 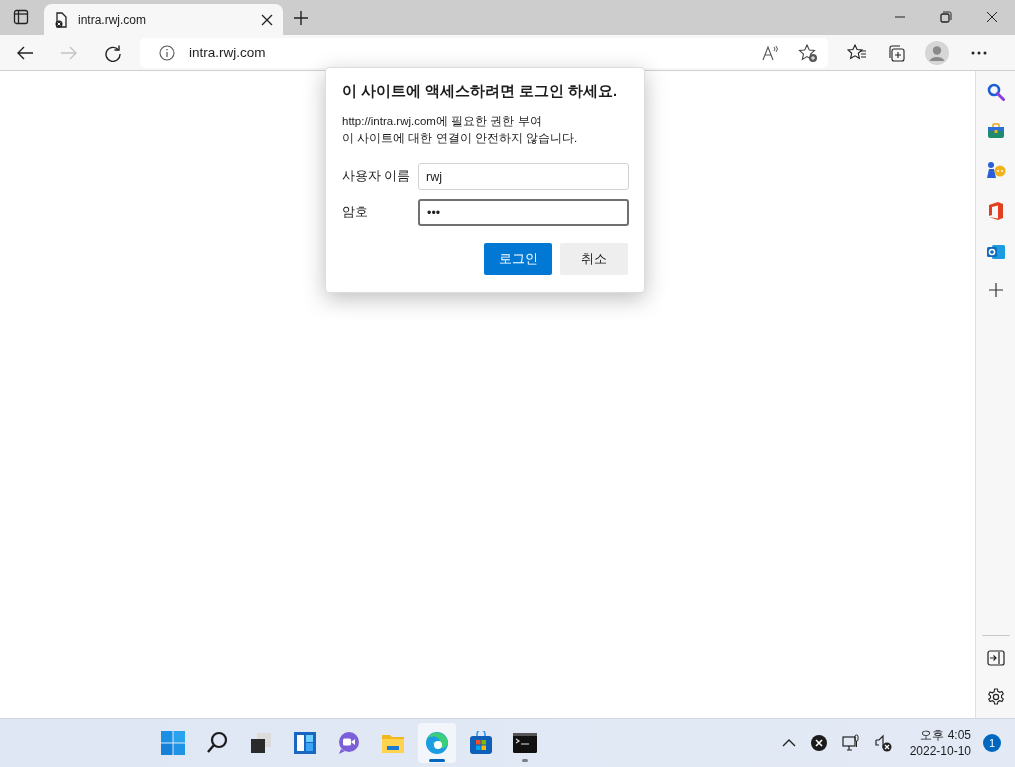 I want to click on notification-badge: 1, so click(x=992, y=743).